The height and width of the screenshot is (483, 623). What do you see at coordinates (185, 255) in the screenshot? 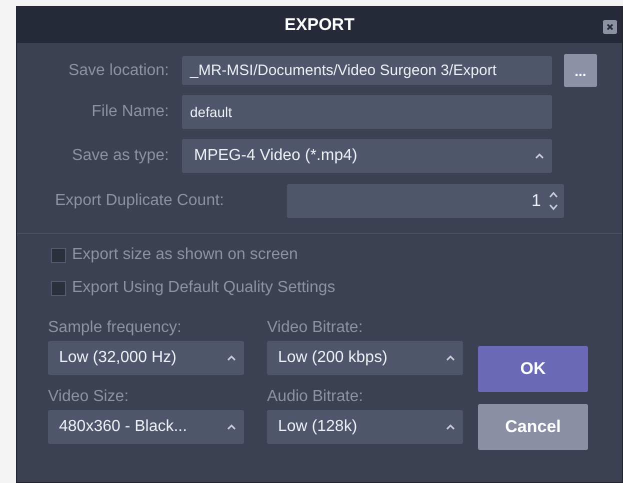
I see `checkbox-label: Export size as shown on screen` at bounding box center [185, 255].